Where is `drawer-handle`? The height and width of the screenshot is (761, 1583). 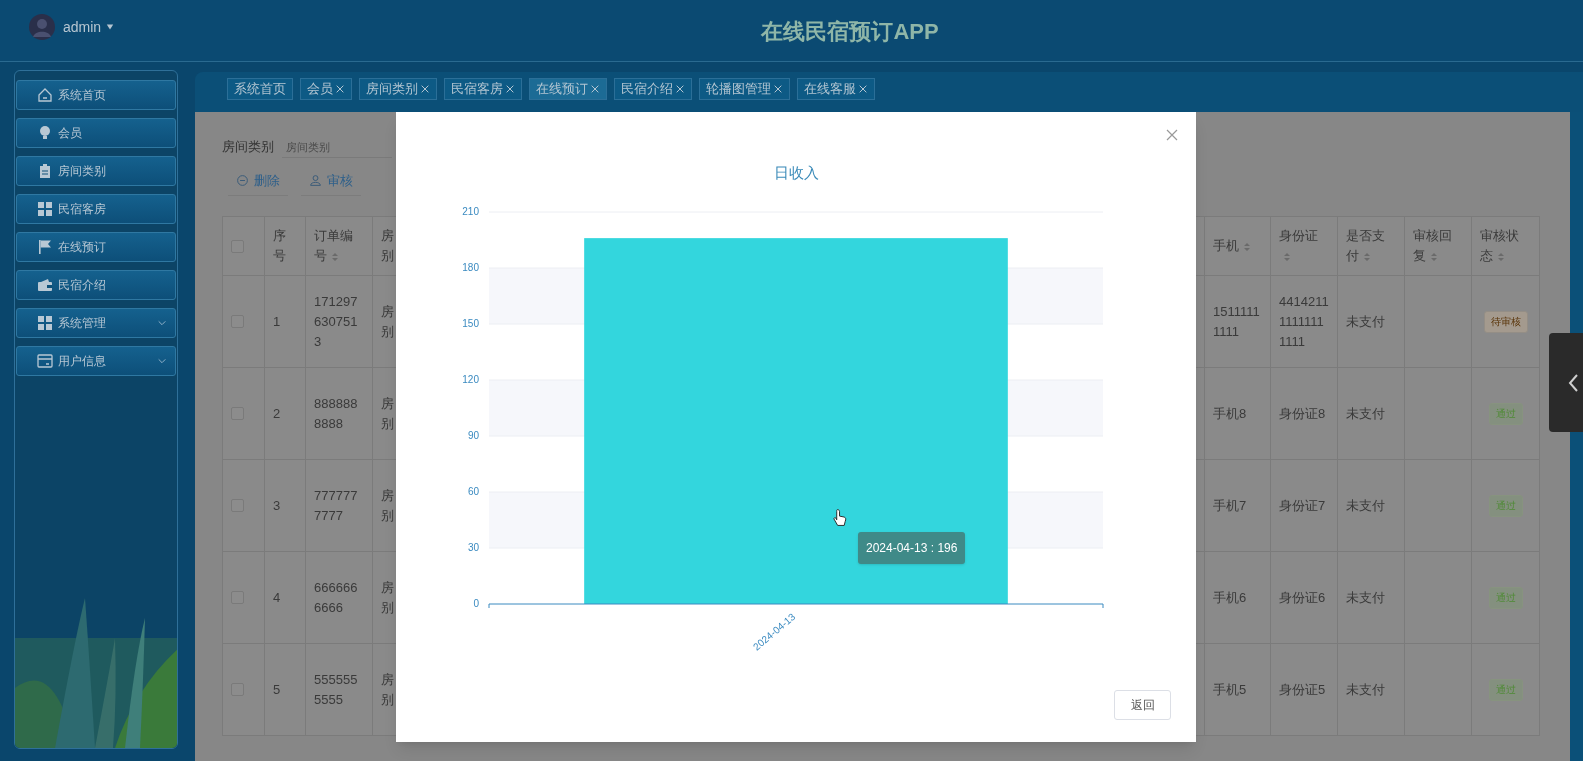 drawer-handle is located at coordinates (1566, 382).